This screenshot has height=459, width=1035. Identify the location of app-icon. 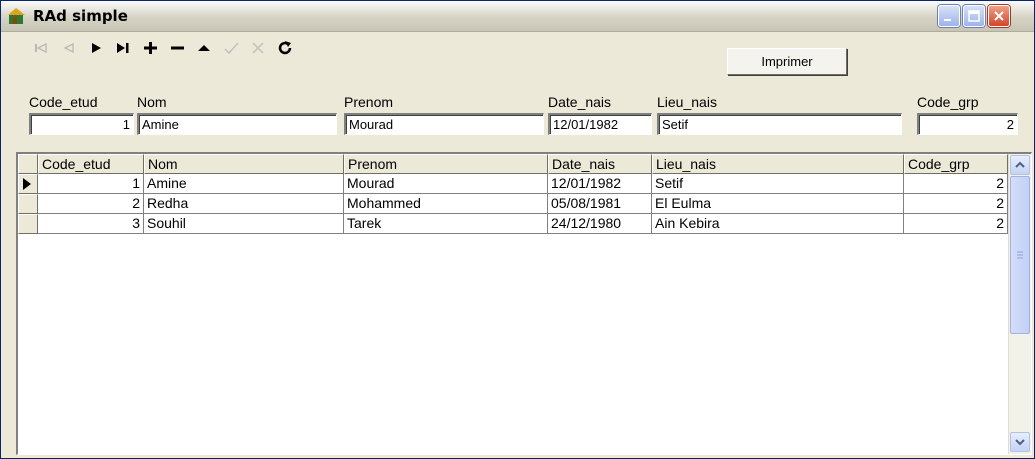
(17, 16).